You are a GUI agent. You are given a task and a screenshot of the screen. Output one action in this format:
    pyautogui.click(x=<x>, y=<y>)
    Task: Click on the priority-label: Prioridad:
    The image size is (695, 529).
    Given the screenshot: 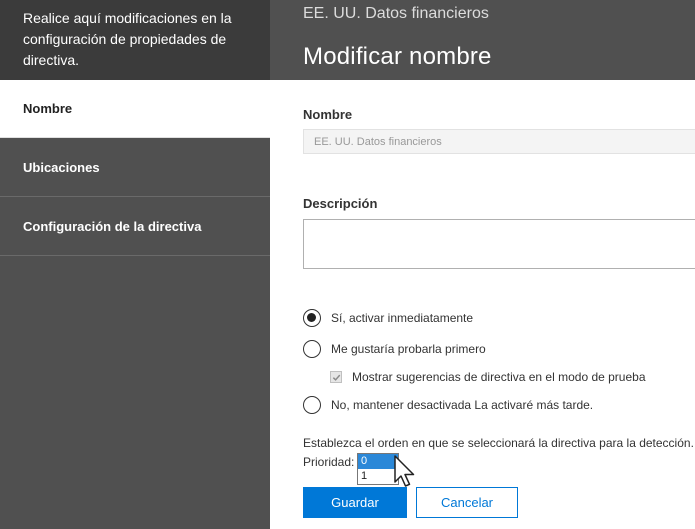 What is the action you would take?
    pyautogui.click(x=329, y=462)
    